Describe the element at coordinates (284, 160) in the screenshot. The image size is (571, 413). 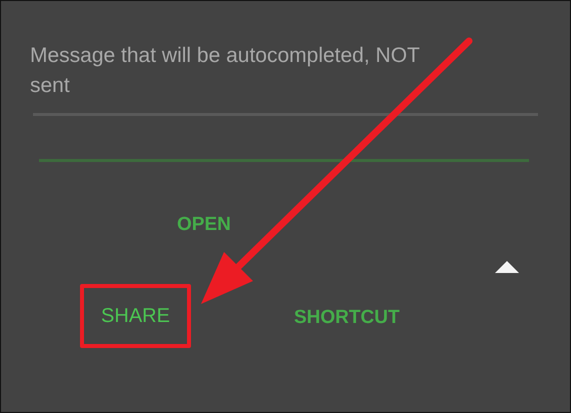
I see `input-field` at that location.